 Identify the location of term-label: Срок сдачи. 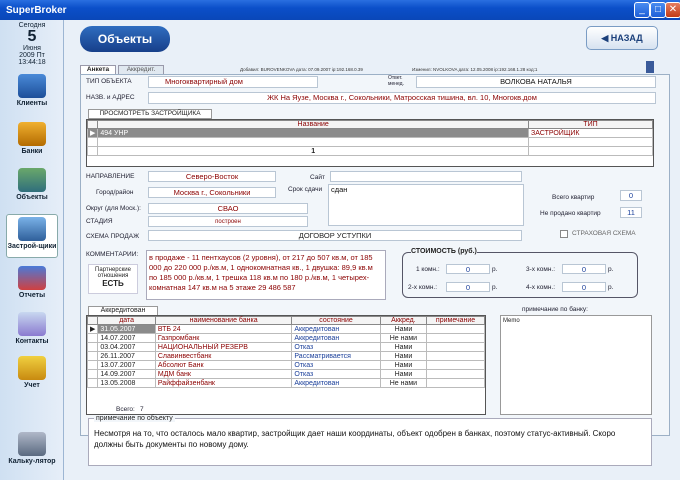
(305, 189).